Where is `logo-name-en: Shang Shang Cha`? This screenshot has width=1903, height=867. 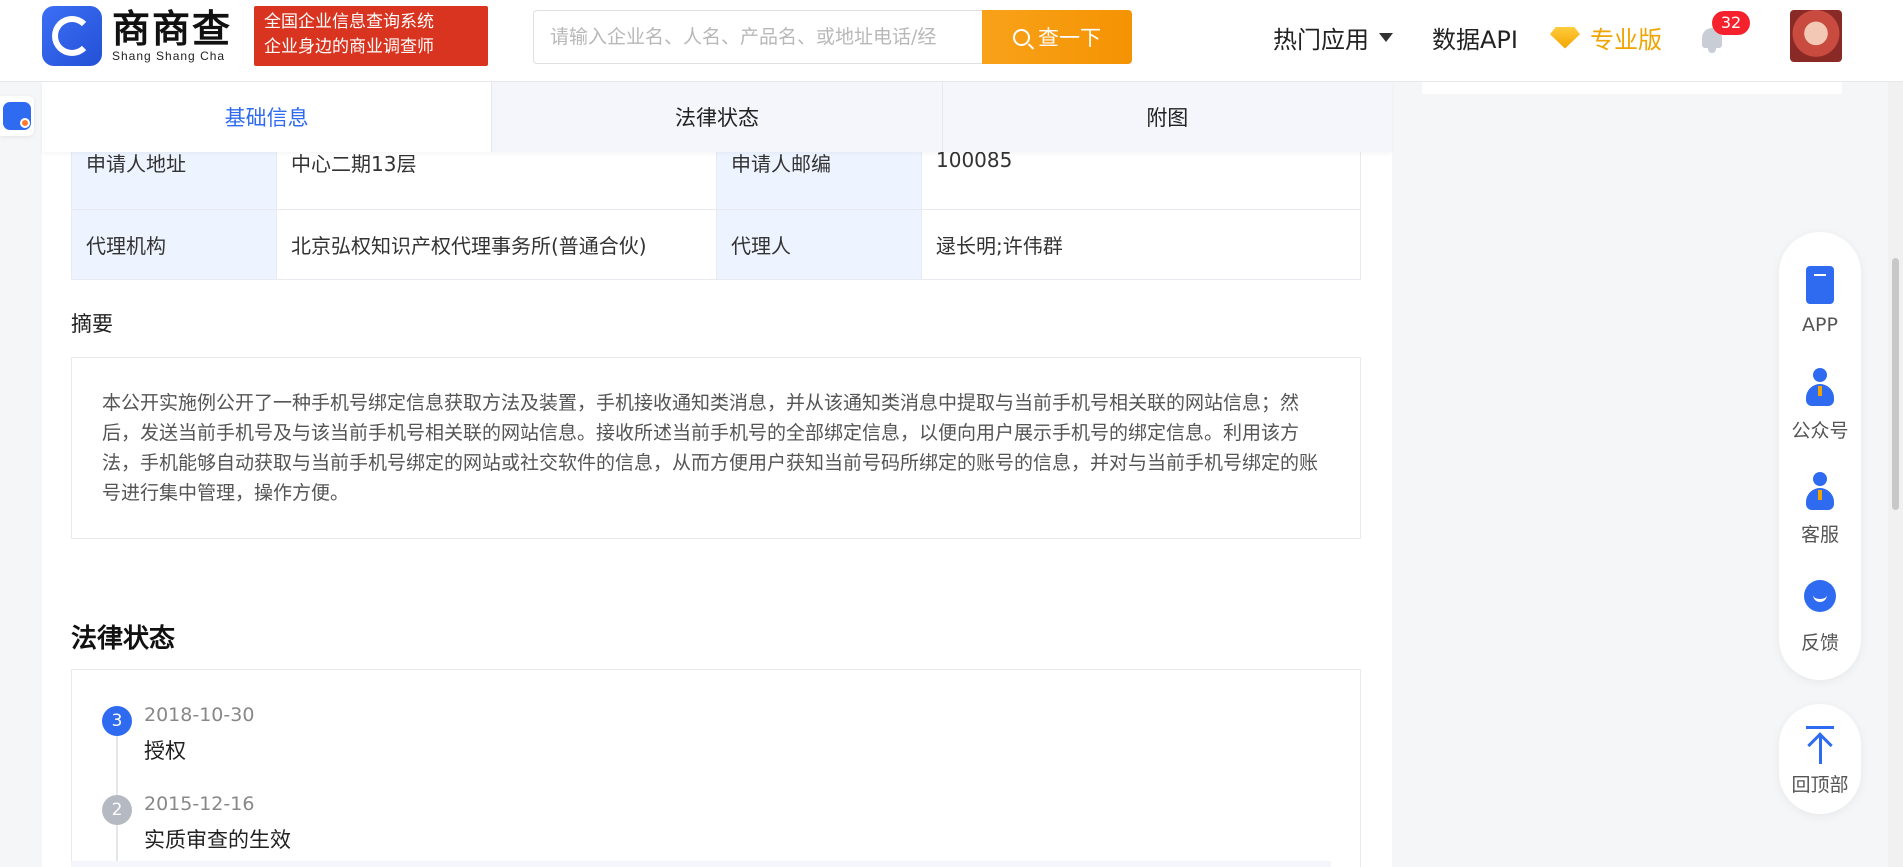 logo-name-en: Shang Shang Cha is located at coordinates (169, 56).